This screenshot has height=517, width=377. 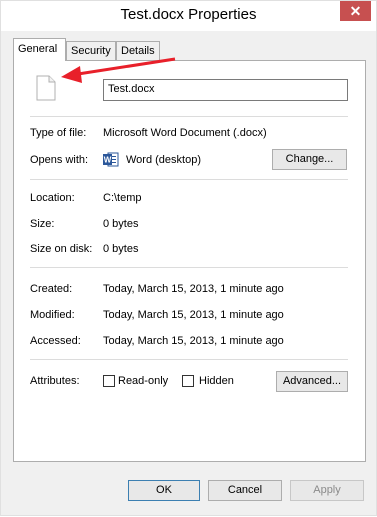 What do you see at coordinates (52, 315) in the screenshot?
I see `modified-label: Modified:` at bounding box center [52, 315].